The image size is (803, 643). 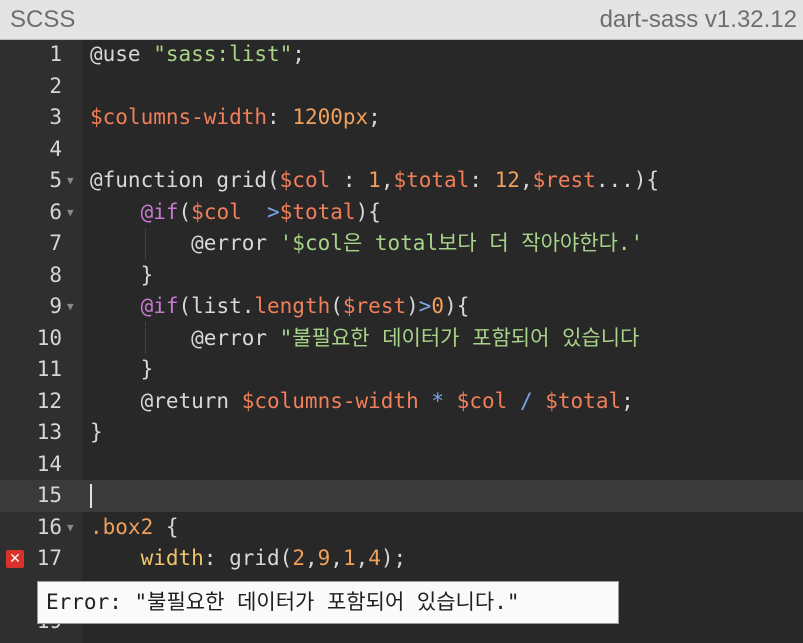 What do you see at coordinates (55, 274) in the screenshot?
I see `line-number: 8` at bounding box center [55, 274].